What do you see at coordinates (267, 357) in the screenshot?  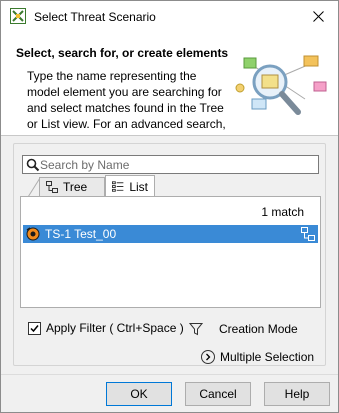 I see `multiple-selection-label: Multiple Selection` at bounding box center [267, 357].